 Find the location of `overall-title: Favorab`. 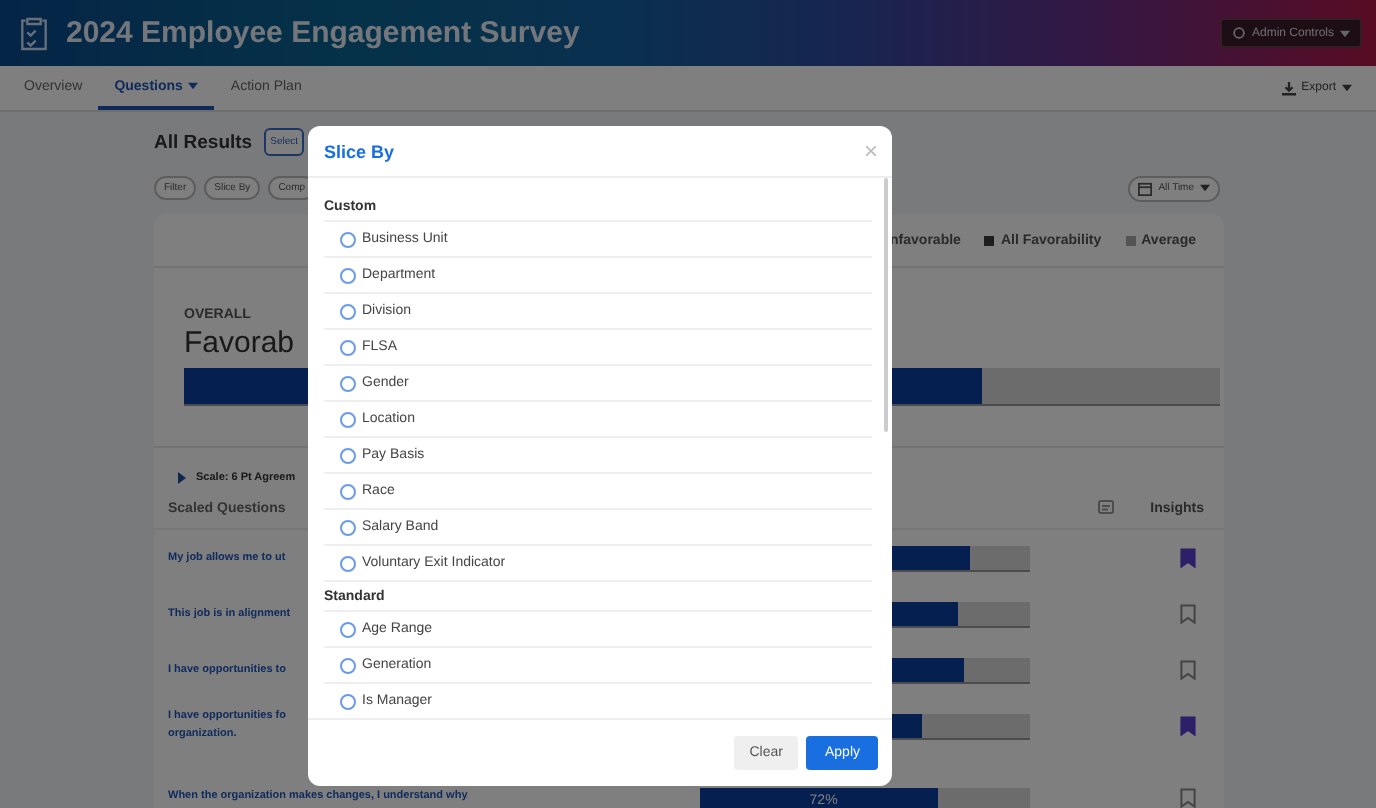

overall-title: Favorab is located at coordinates (239, 343).